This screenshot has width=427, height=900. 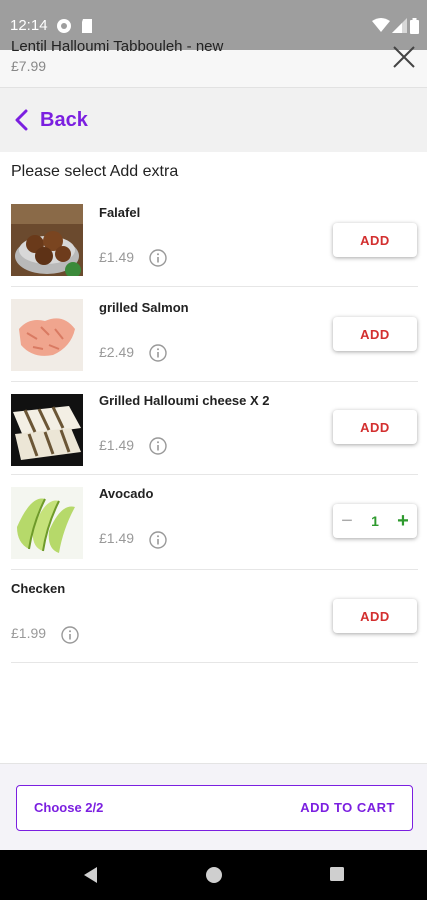 I want to click on extra-name: Checken, so click(x=38, y=588).